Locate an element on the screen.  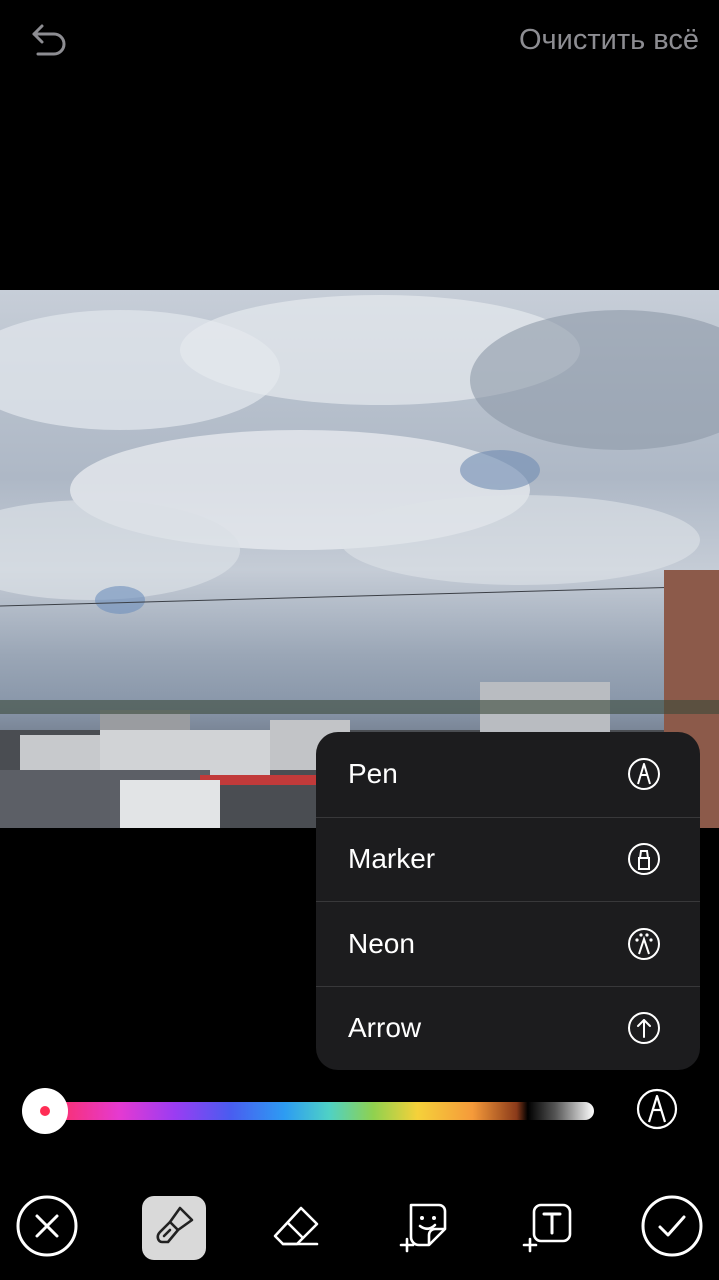
selected-color-dot is located at coordinates (45, 1111).